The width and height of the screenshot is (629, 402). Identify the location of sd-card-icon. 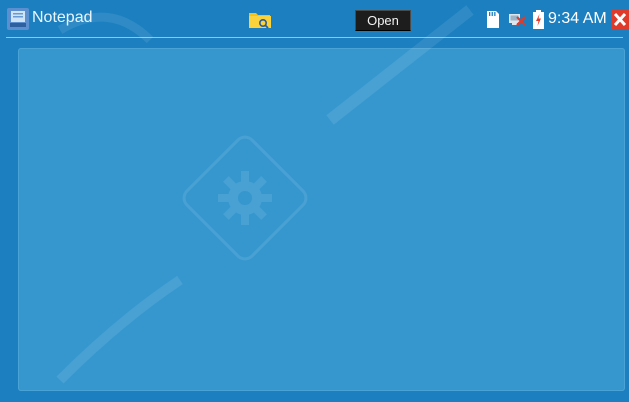
(493, 19).